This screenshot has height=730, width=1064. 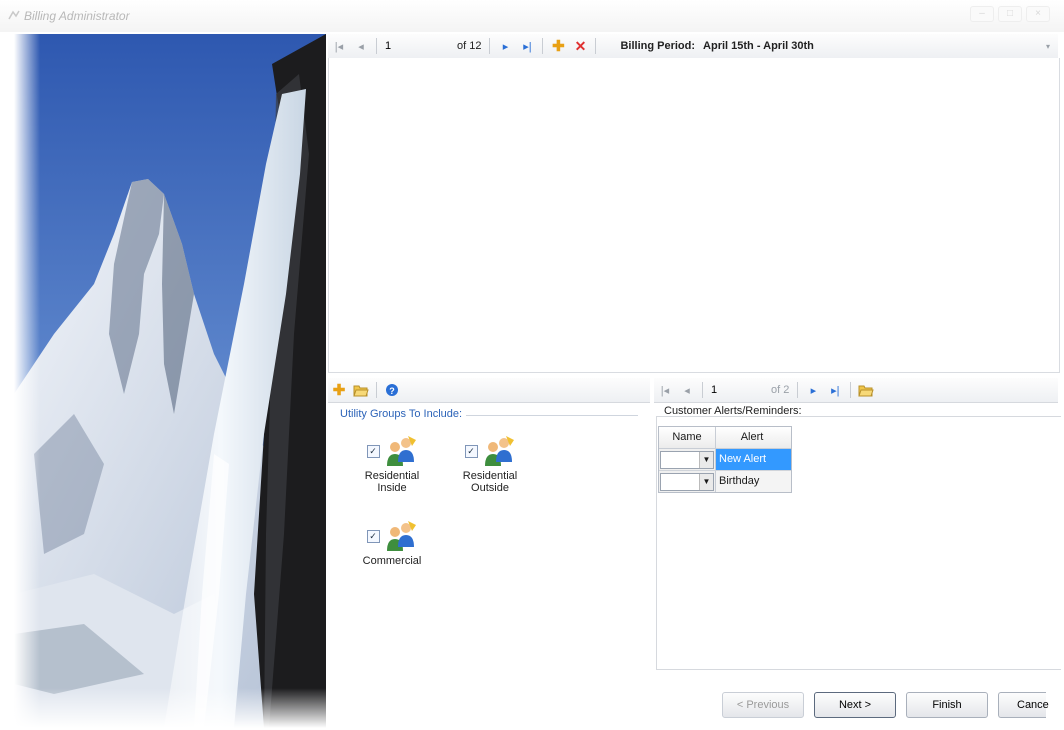 What do you see at coordinates (490, 488) in the screenshot?
I see `residential-outside-label-2: Outside` at bounding box center [490, 488].